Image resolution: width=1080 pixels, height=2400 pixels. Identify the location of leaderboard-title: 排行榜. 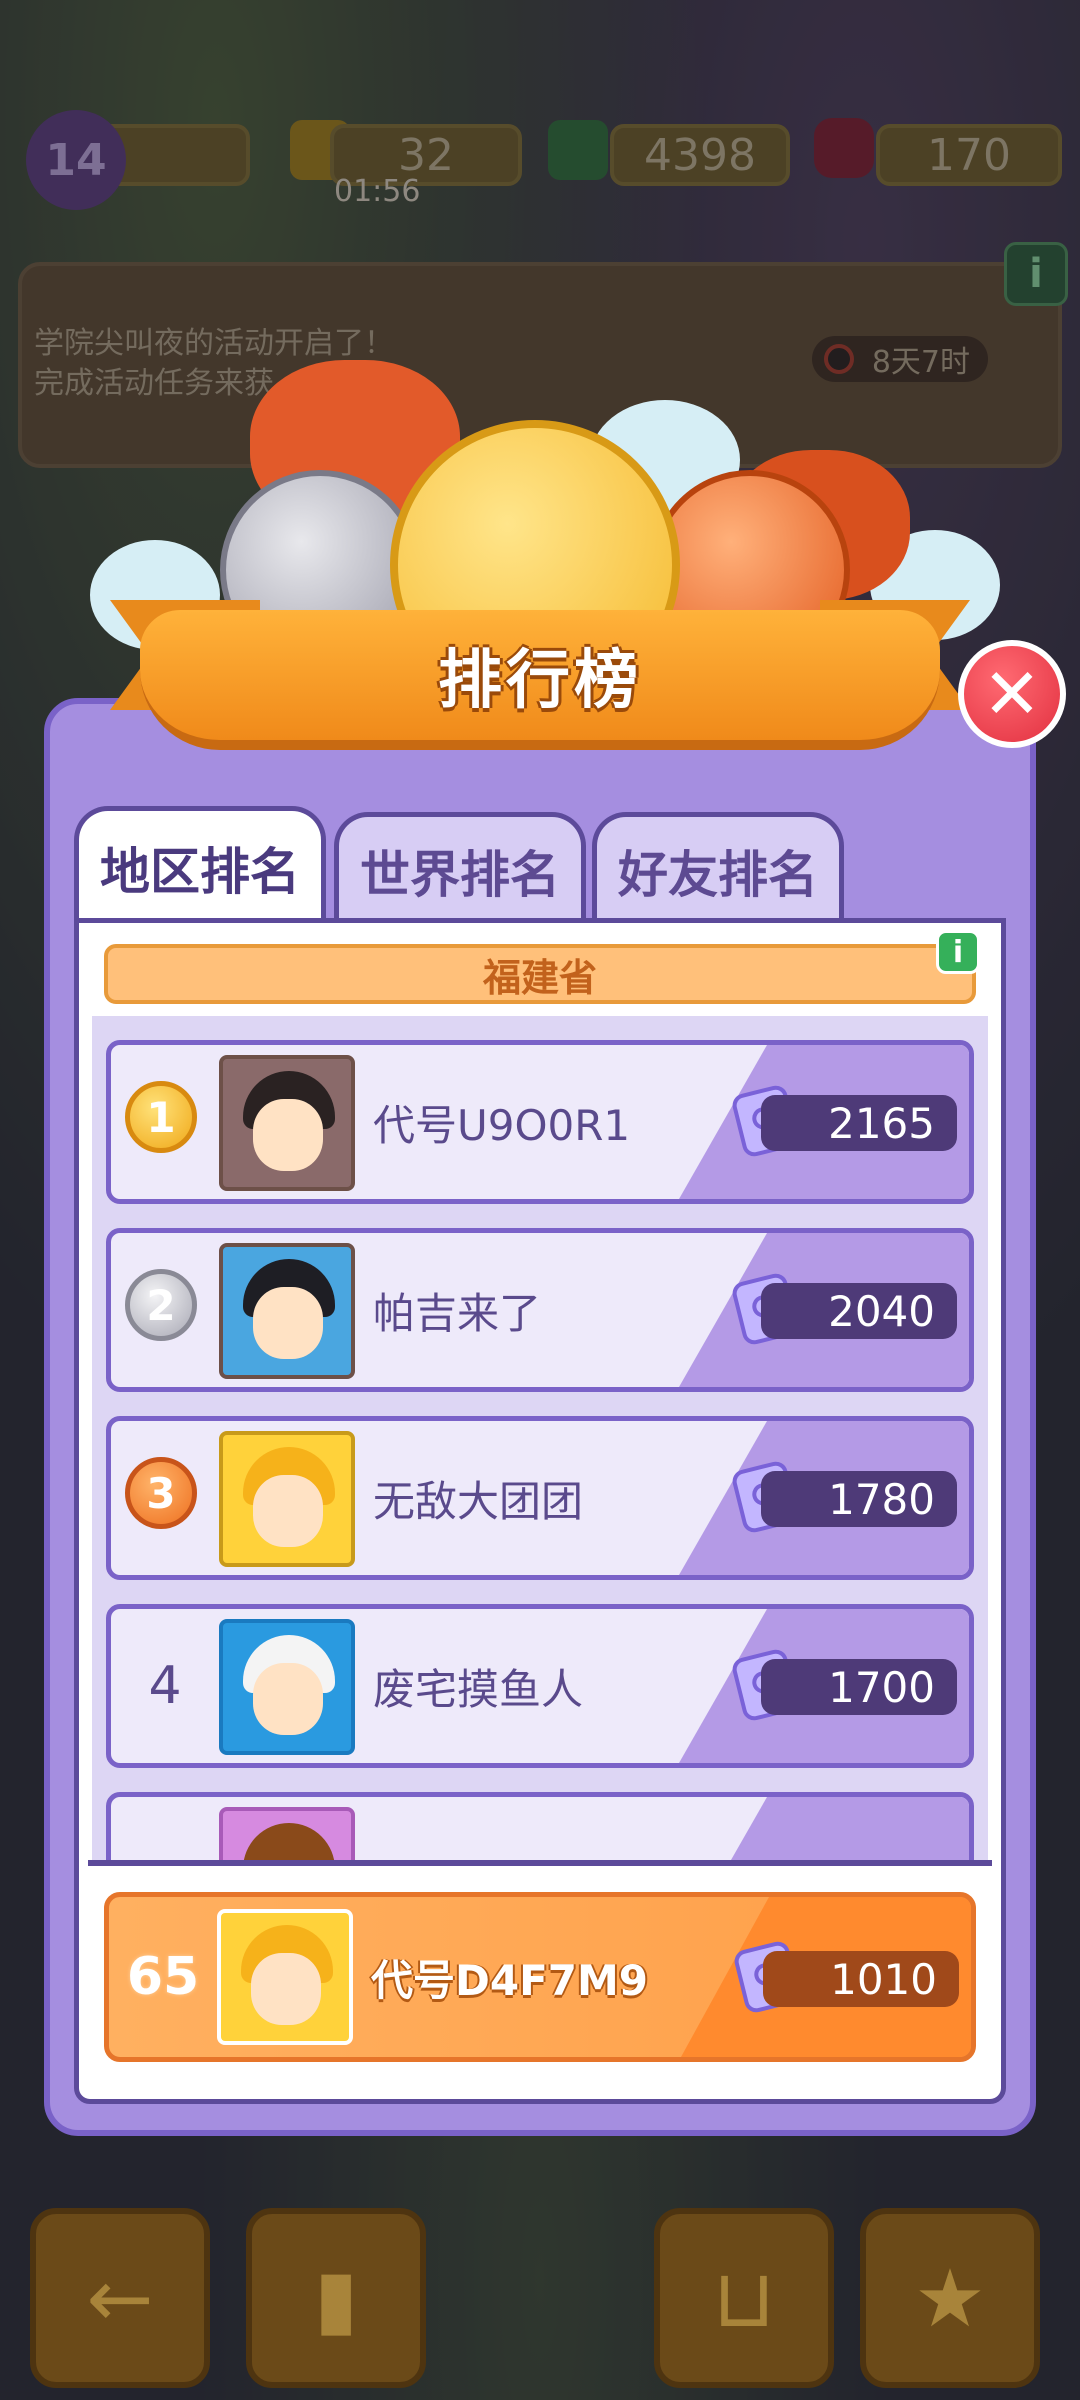
(540, 681).